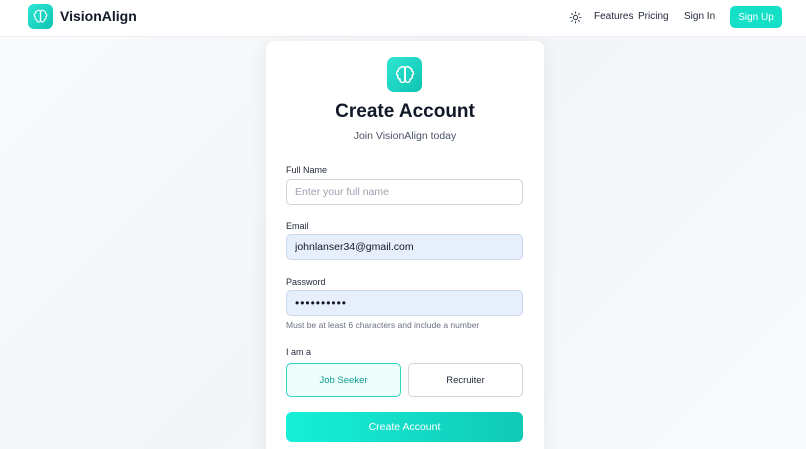 The width and height of the screenshot is (806, 449). What do you see at coordinates (306, 282) in the screenshot?
I see `password-label: Password` at bounding box center [306, 282].